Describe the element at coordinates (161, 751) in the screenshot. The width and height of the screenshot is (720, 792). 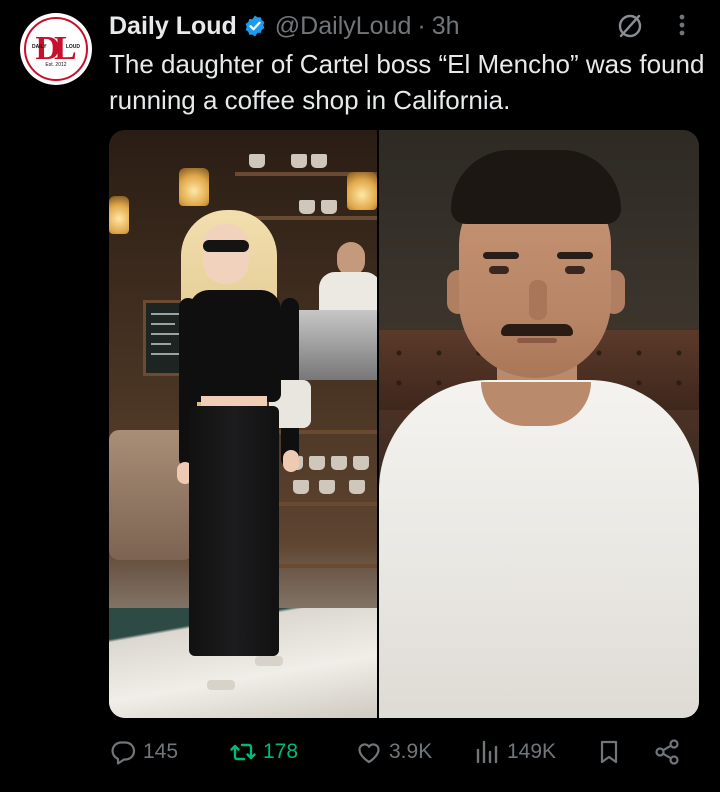
I see `reply-count: 145` at that location.